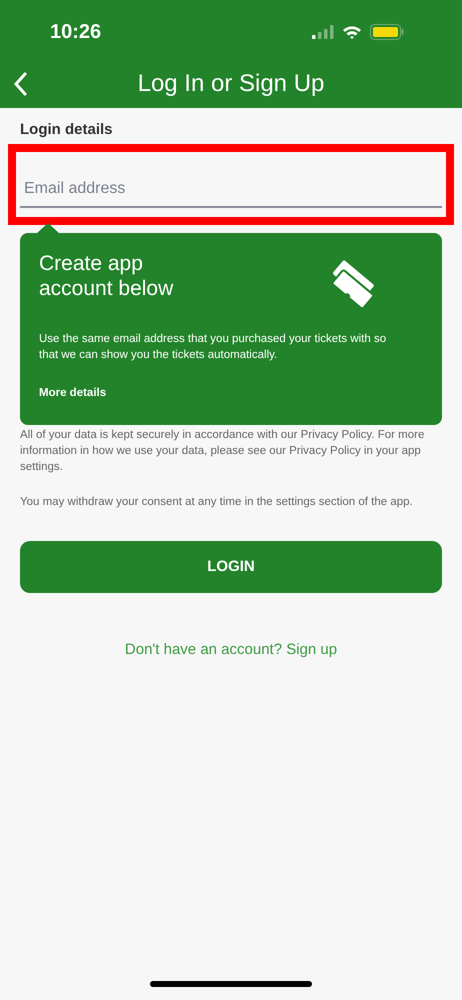 This screenshot has width=462, height=1000. I want to click on wifi-icon, so click(352, 32).